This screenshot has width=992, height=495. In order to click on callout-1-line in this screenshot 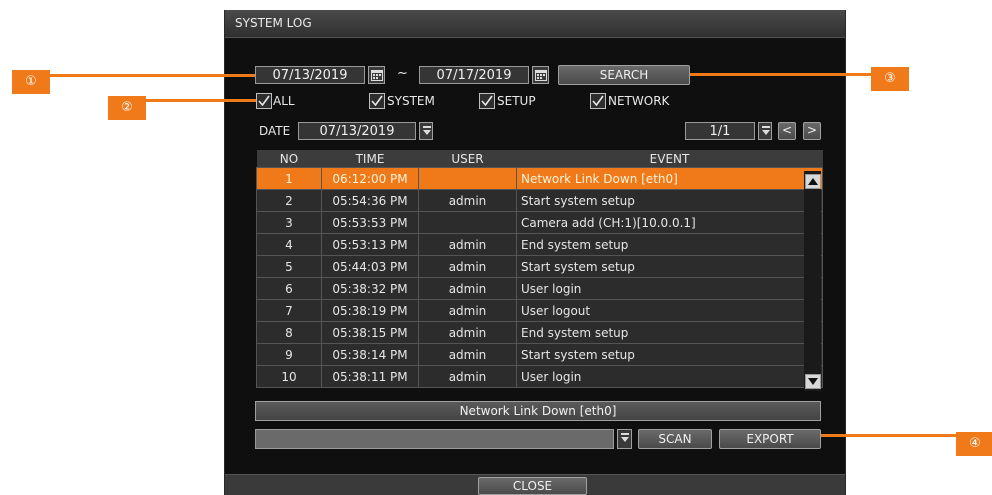, I will do `click(152, 75)`.